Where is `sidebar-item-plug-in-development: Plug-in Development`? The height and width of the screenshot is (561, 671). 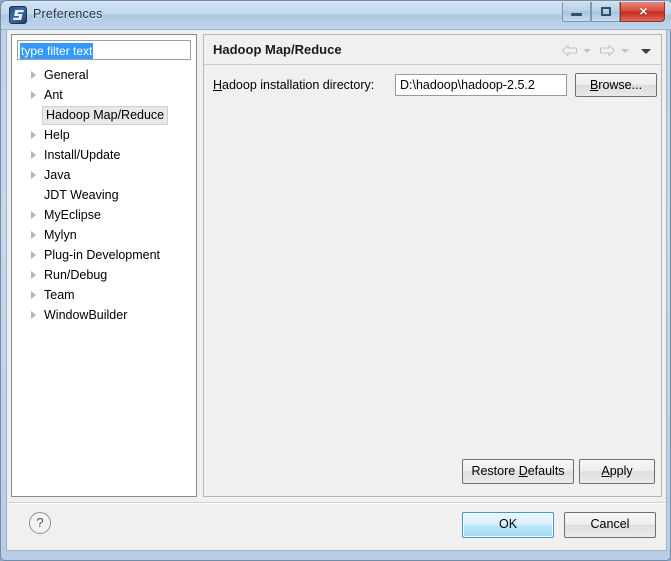 sidebar-item-plug-in-development: Plug-in Development is located at coordinates (104, 255).